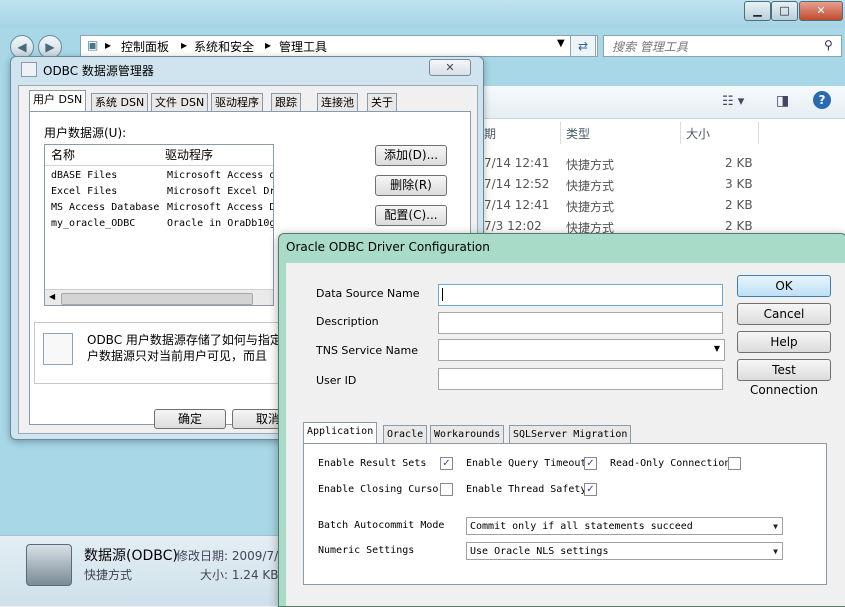 This screenshot has height=607, width=845. I want to click on tns-label: TNS Service Name, so click(367, 350).